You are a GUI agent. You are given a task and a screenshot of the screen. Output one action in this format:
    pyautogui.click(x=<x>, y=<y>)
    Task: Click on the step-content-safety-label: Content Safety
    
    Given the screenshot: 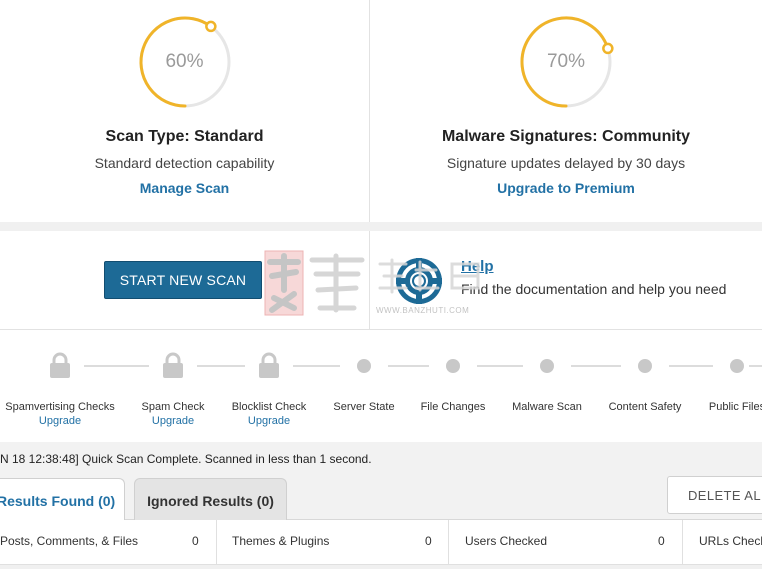 What is the action you would take?
    pyautogui.click(x=645, y=407)
    